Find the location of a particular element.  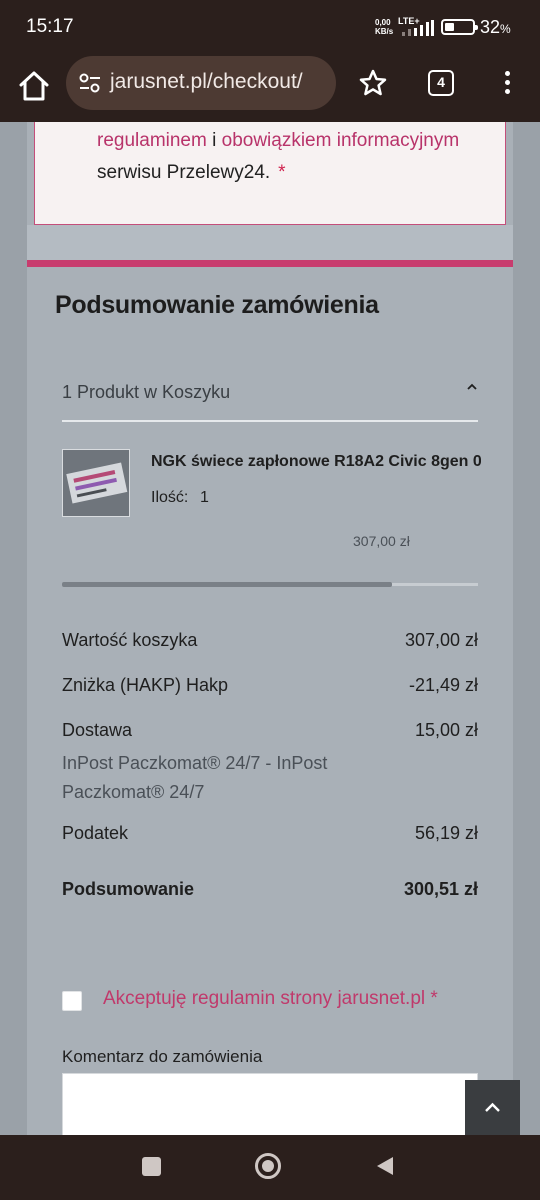

information-obligation-link: obowiązkiem informacyjnym is located at coordinates (341, 140).